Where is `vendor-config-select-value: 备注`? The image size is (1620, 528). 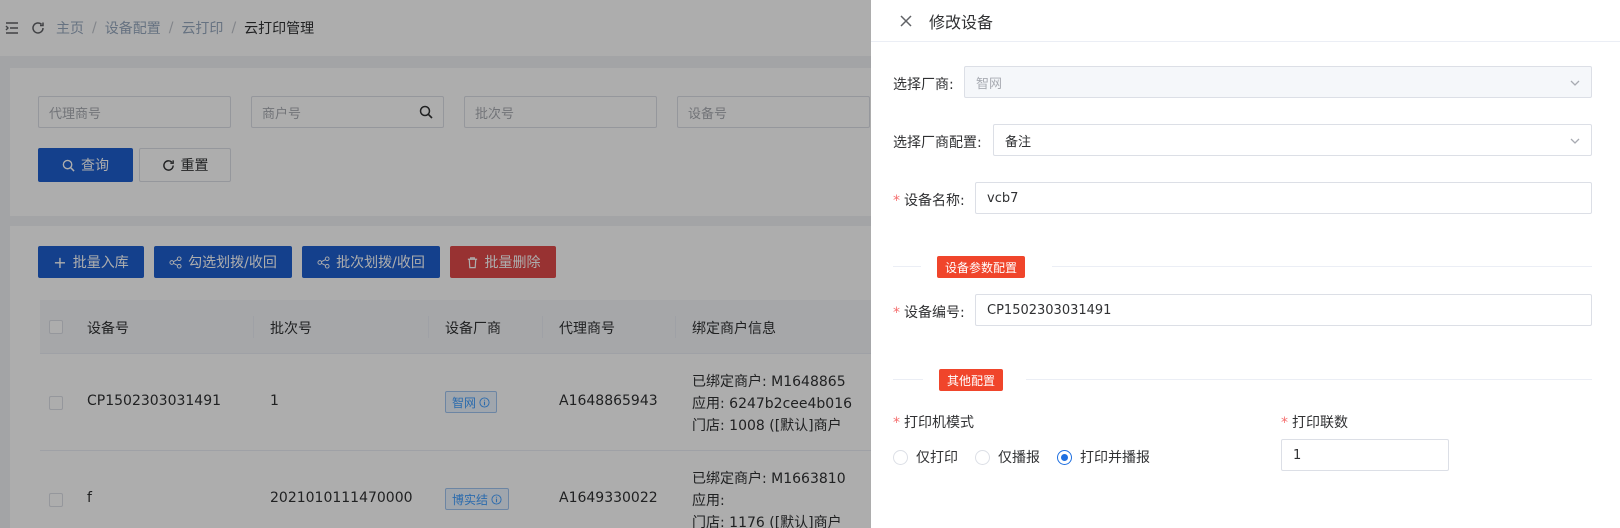
vendor-config-select-value: 备注 is located at coordinates (1018, 142).